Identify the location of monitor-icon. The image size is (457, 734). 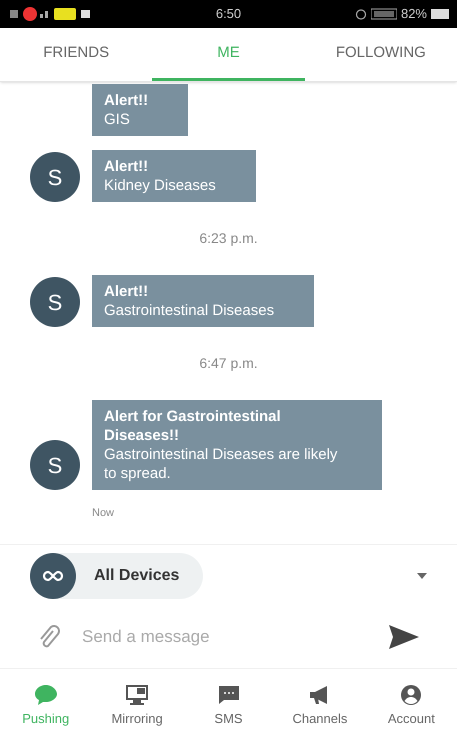
(137, 694).